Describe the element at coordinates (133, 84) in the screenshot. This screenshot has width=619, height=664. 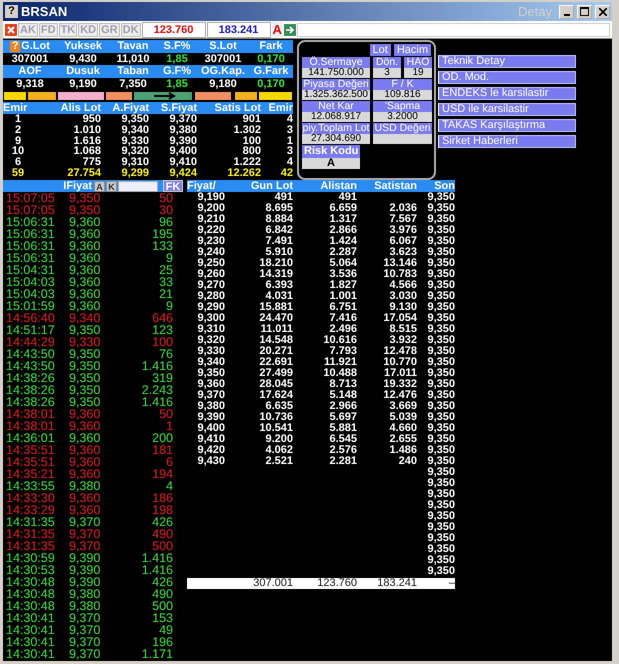
I see `table-cell-text: 7,350` at that location.